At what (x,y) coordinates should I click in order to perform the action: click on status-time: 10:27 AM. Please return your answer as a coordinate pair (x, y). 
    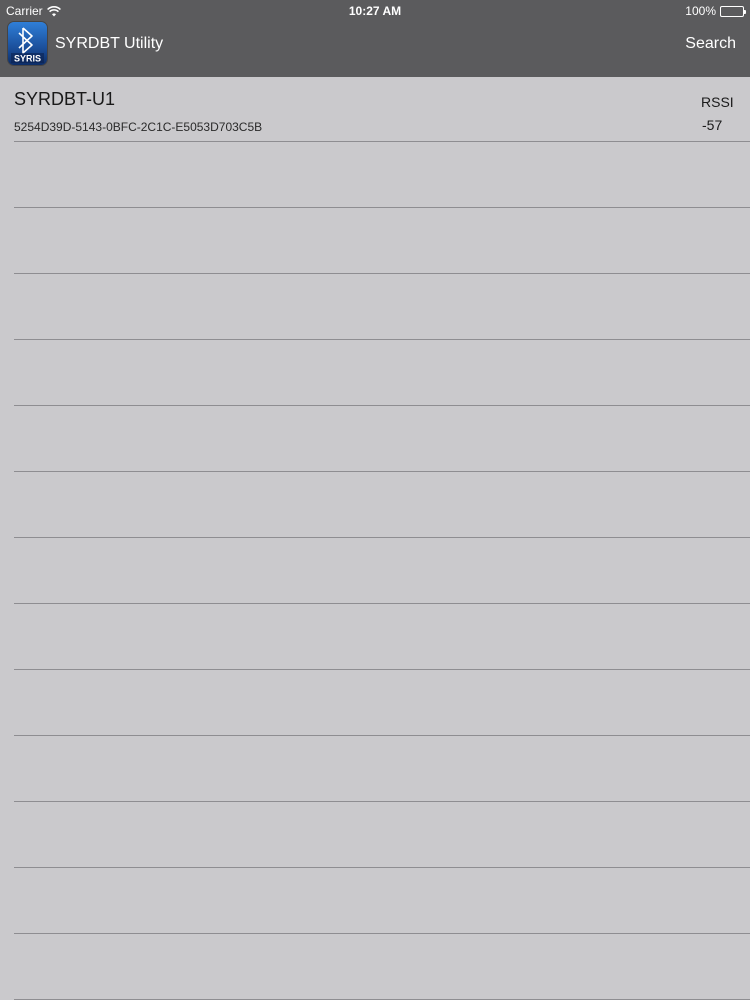
    Looking at the image, I should click on (375, 11).